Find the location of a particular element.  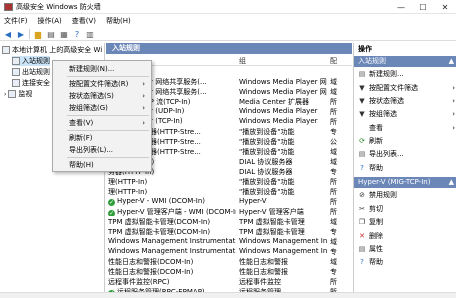

action-item: ⊘ 禁用规则 is located at coordinates (406, 195).